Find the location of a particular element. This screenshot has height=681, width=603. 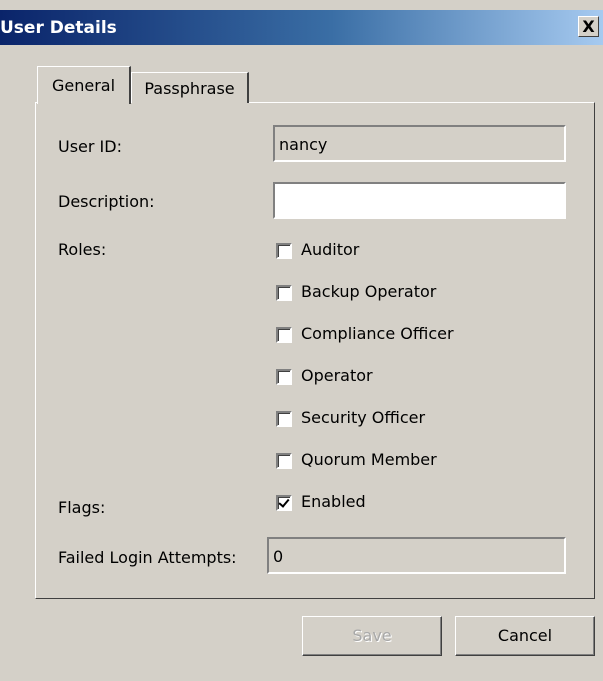

failed-login-attempts-label: Failed Login Attempts: is located at coordinates (147, 557).